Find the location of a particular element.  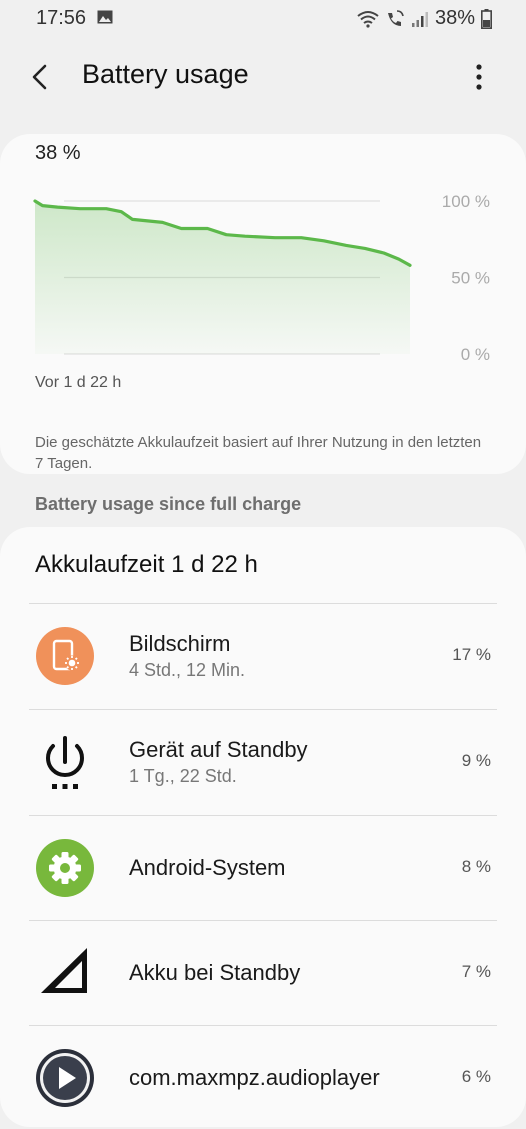

usage-item-akku-standby: Akku bei Standby 7 % is located at coordinates (263, 972).